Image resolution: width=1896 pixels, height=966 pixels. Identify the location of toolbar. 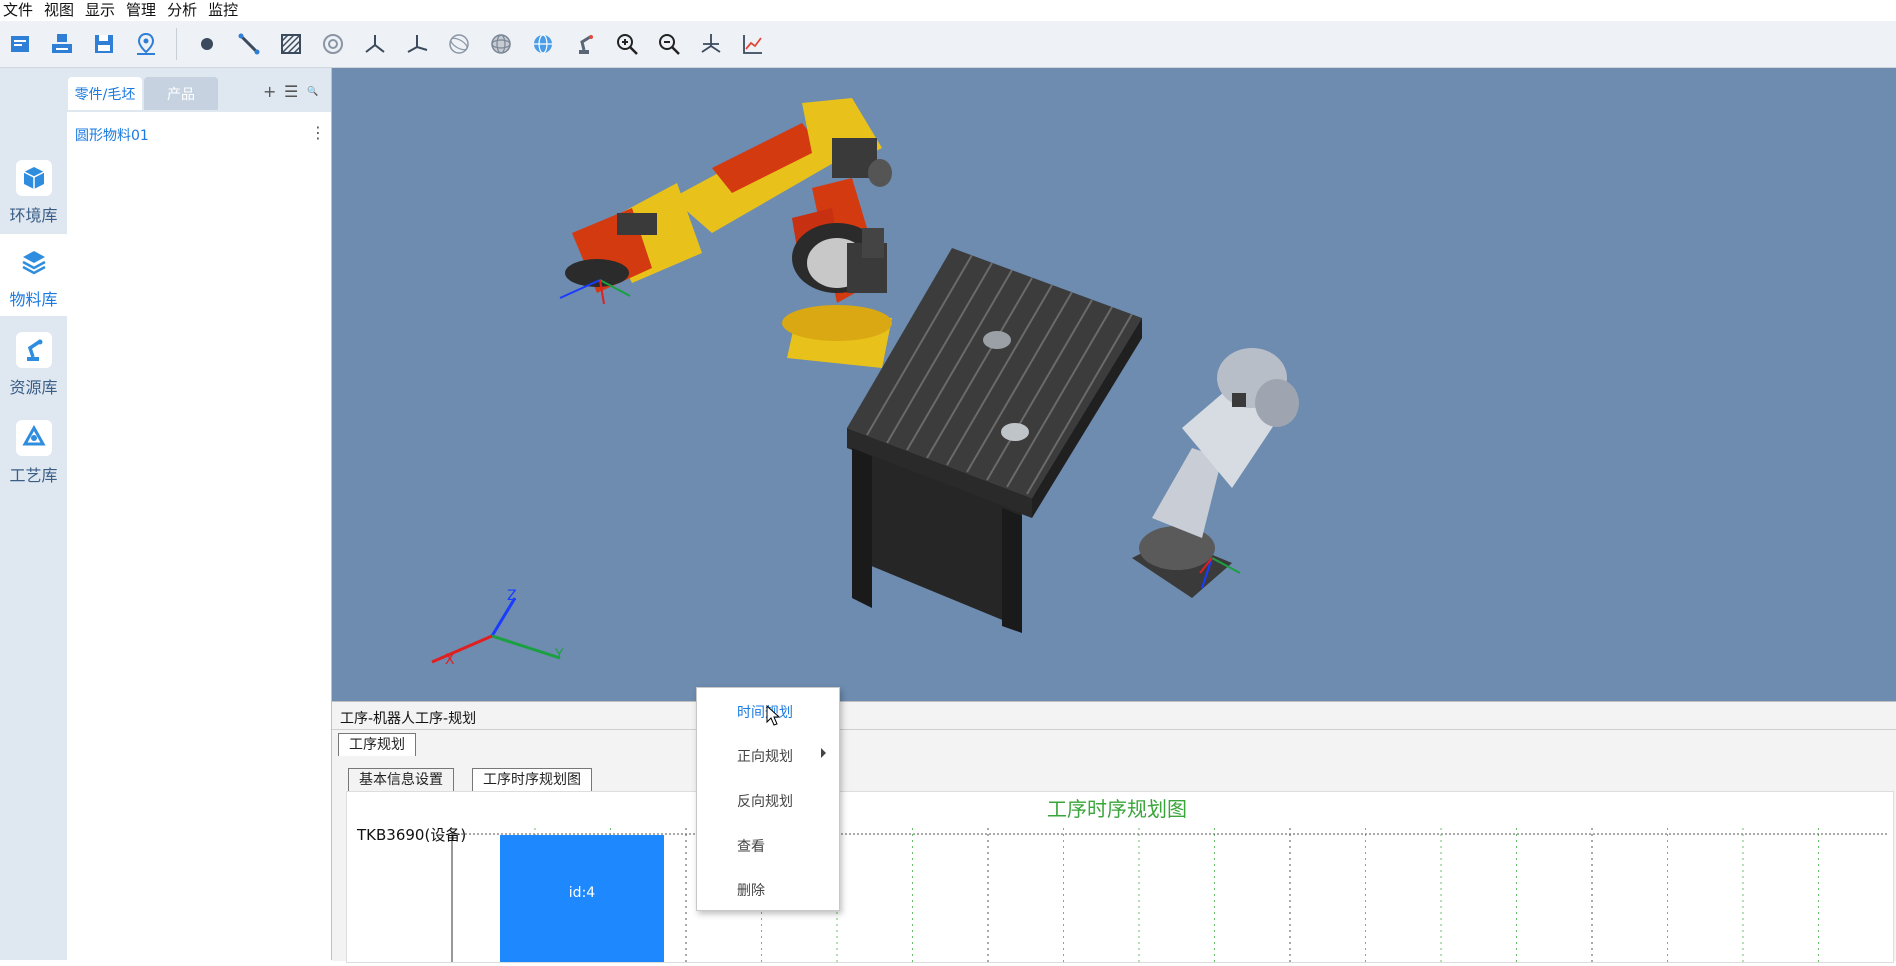
(948, 44).